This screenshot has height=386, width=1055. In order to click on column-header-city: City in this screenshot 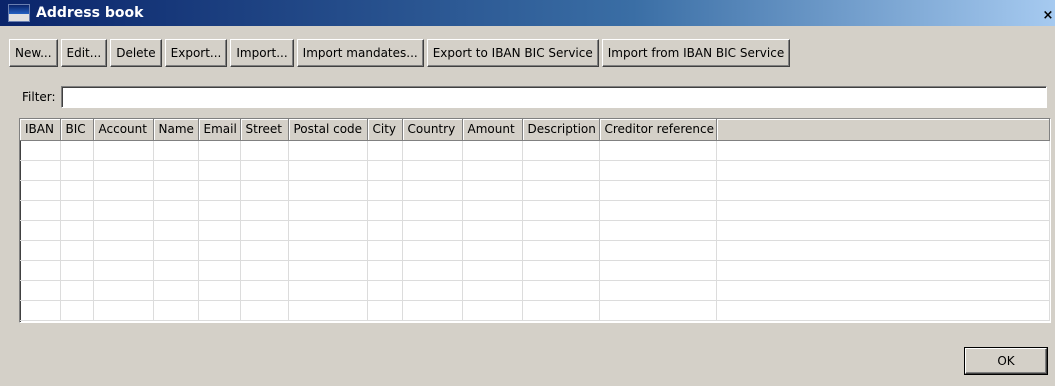, I will do `click(385, 130)`.